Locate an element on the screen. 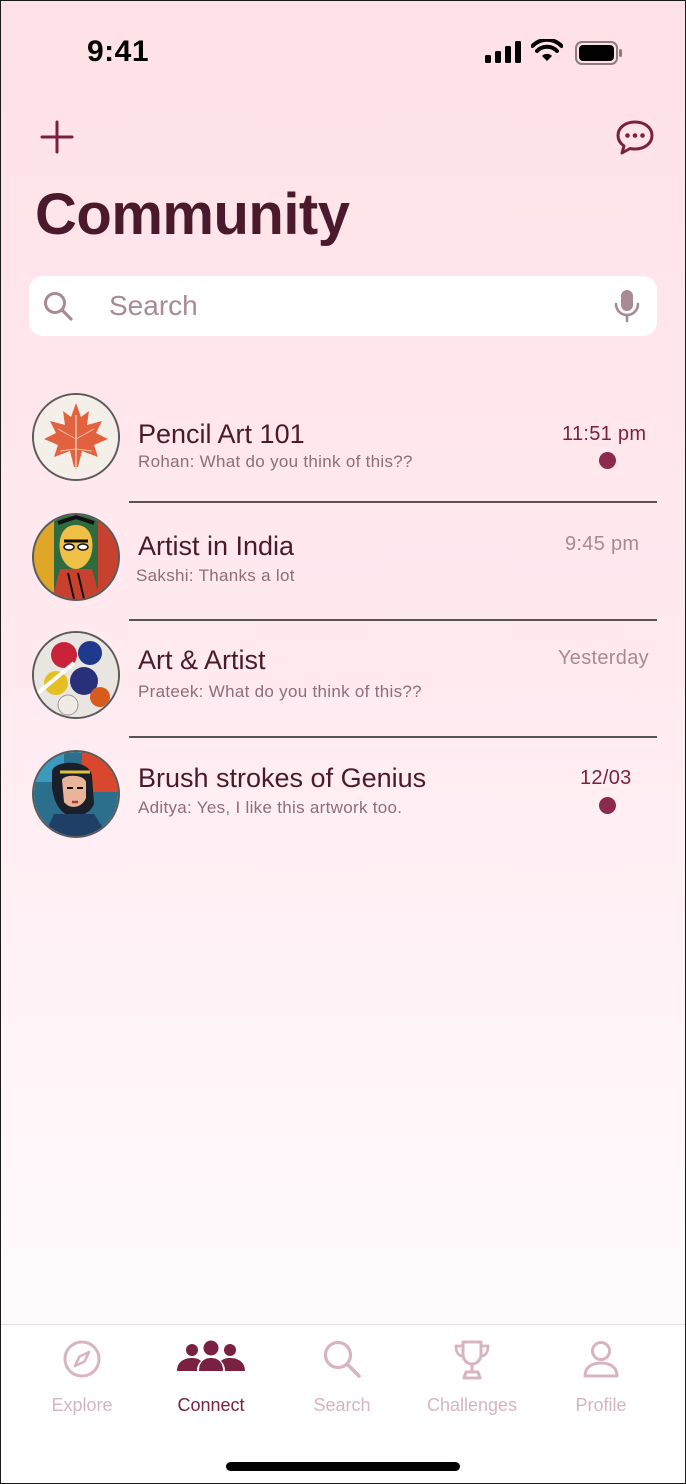 This screenshot has width=686, height=1484. chat-message-preview: Rohan: What do you think of this?? is located at coordinates (275, 461).